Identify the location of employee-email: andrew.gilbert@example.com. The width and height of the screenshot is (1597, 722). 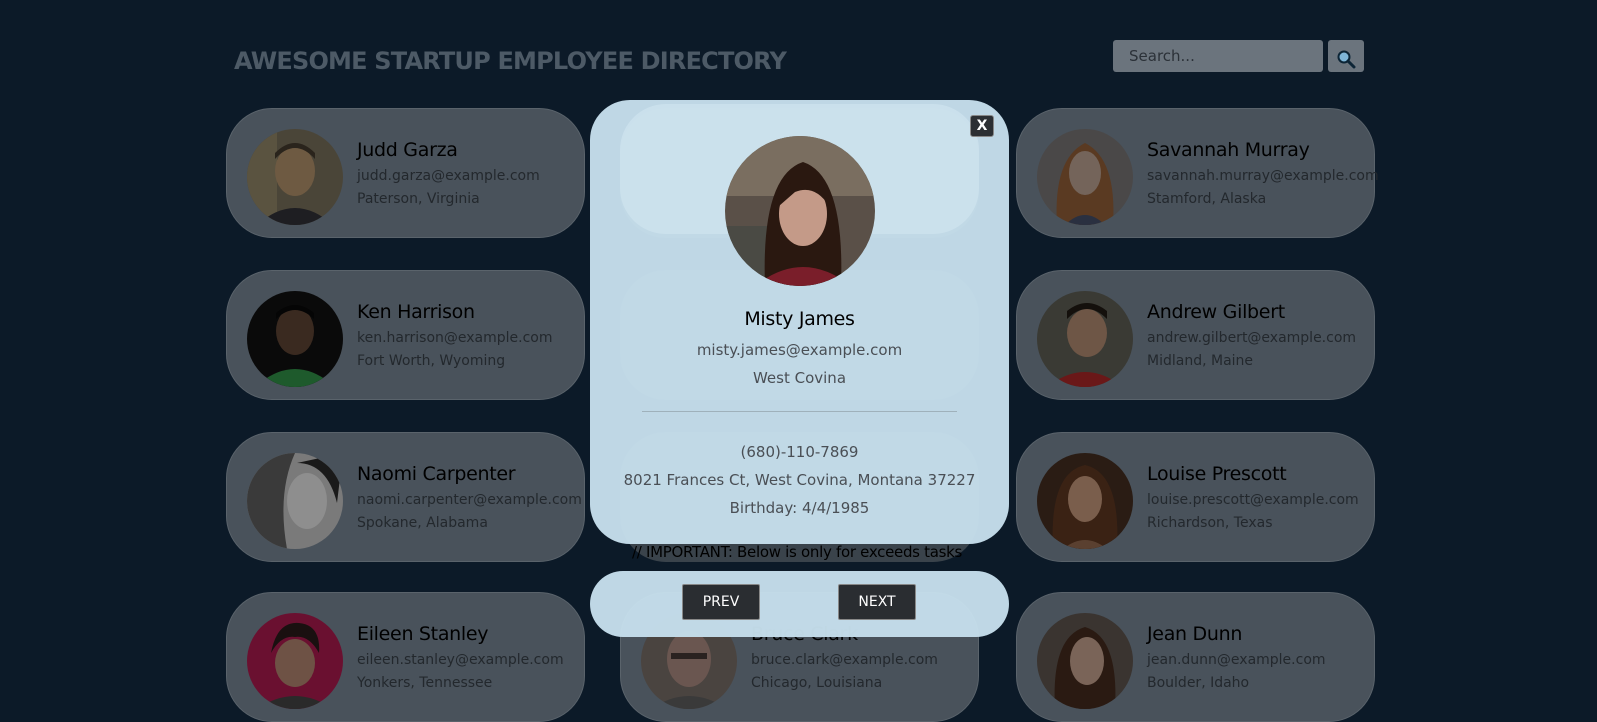
(1252, 338).